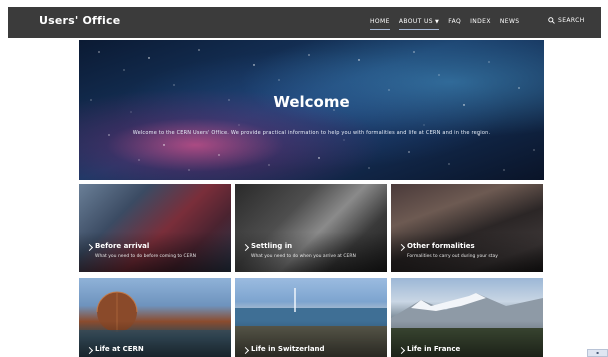 The height and width of the screenshot is (357, 608). Describe the element at coordinates (288, 349) in the screenshot. I see `tile-title: Life in Switzerland` at that location.